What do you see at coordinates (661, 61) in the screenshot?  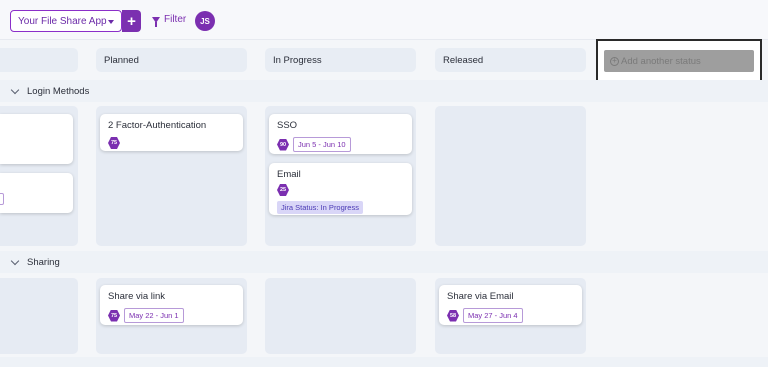 I see `add-status-label: Add another status` at bounding box center [661, 61].